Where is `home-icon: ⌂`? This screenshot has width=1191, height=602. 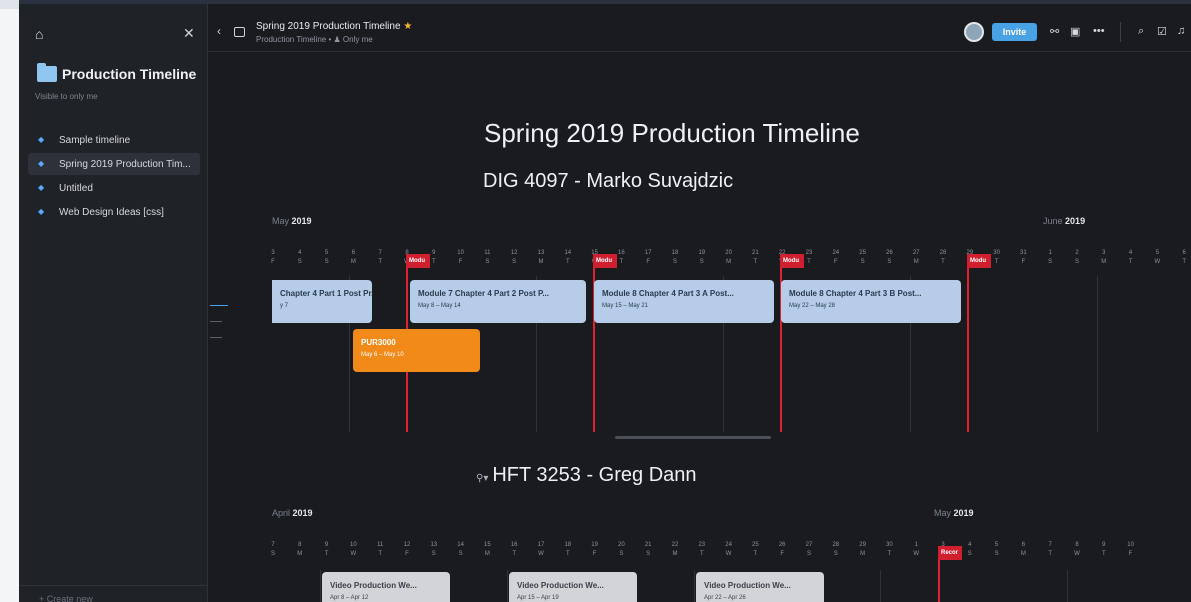 home-icon: ⌂ is located at coordinates (42, 34).